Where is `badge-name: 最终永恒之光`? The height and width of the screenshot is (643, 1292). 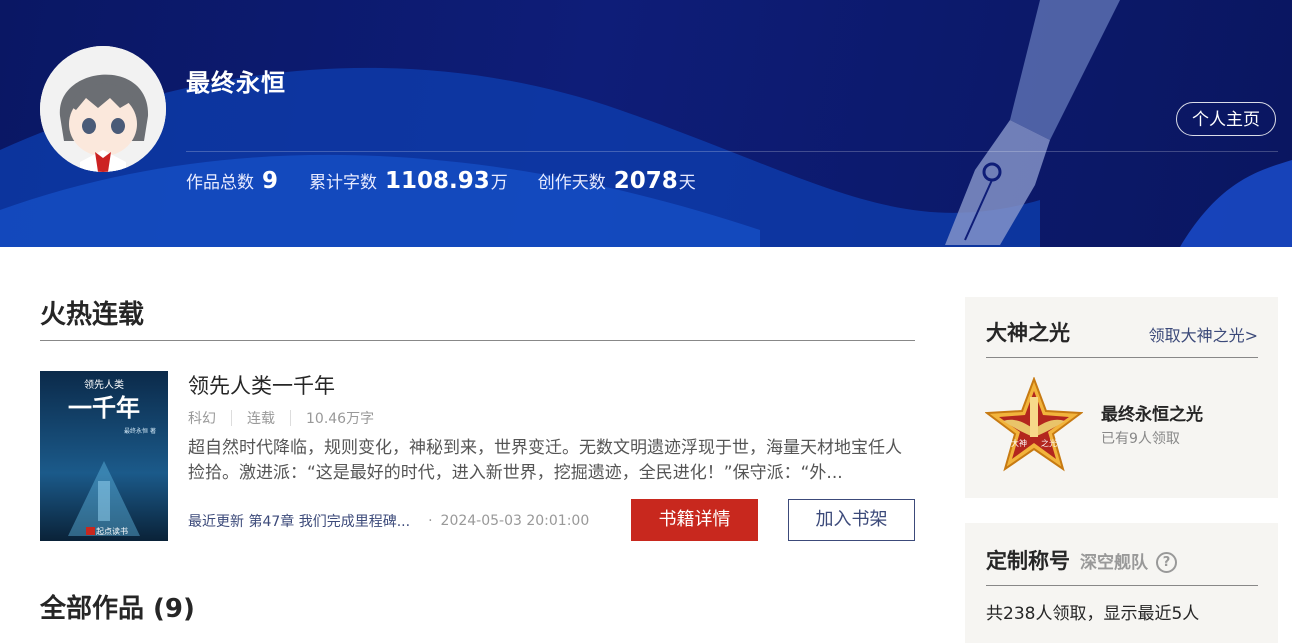 badge-name: 最终永恒之光 is located at coordinates (1152, 415).